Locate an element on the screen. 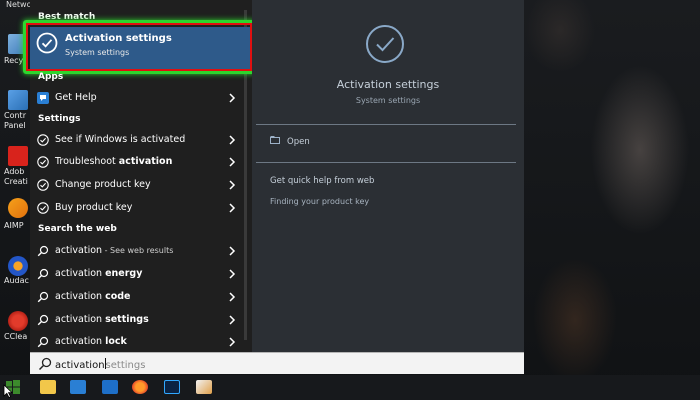 This screenshot has width=700, height=400. web-result-activation-code: activation code is located at coordinates (137, 297).